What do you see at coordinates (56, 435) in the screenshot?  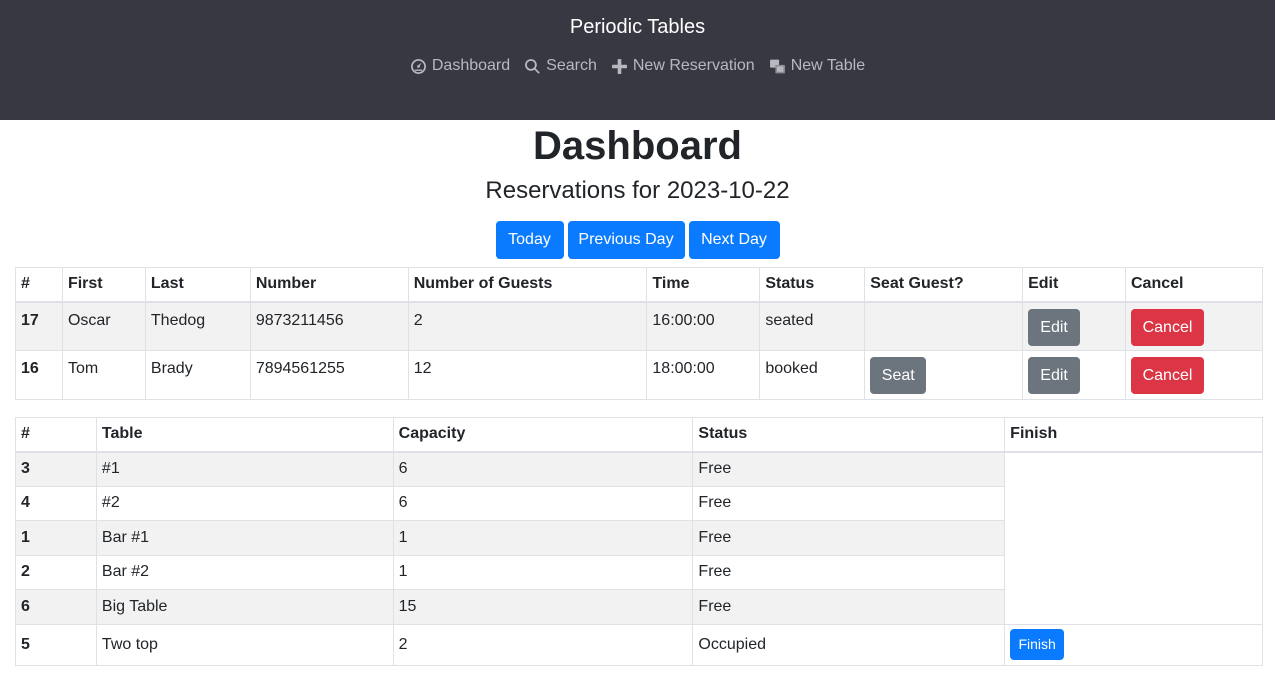 I see `col-header-table-id: #` at bounding box center [56, 435].